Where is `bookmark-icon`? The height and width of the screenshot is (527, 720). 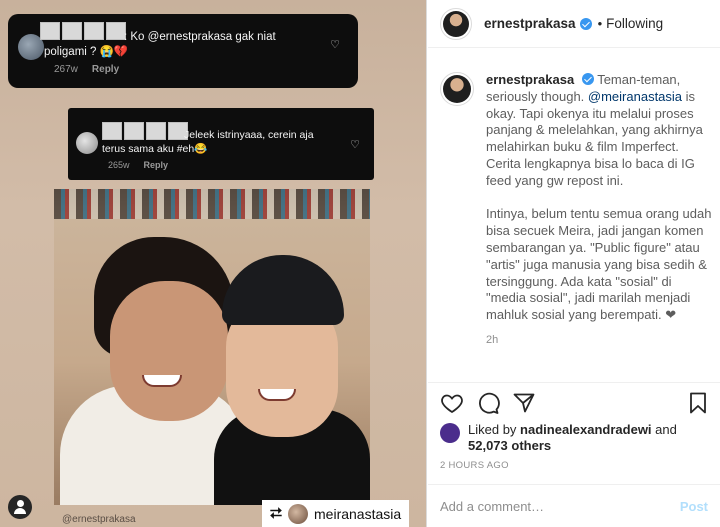 bookmark-icon is located at coordinates (698, 403).